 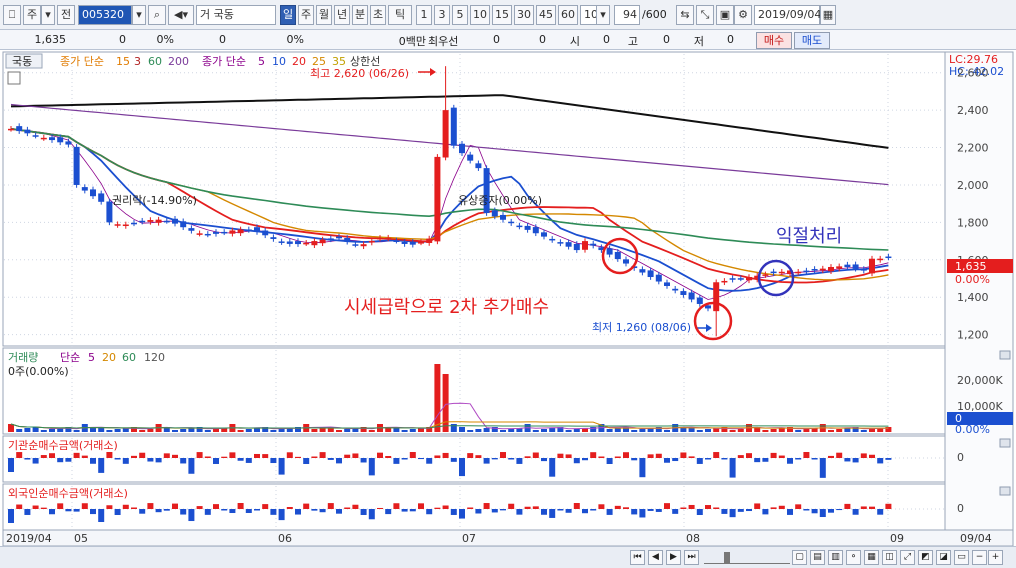 What do you see at coordinates (655, 557) in the screenshot?
I see `scroll-prev-icon: ◀` at bounding box center [655, 557].